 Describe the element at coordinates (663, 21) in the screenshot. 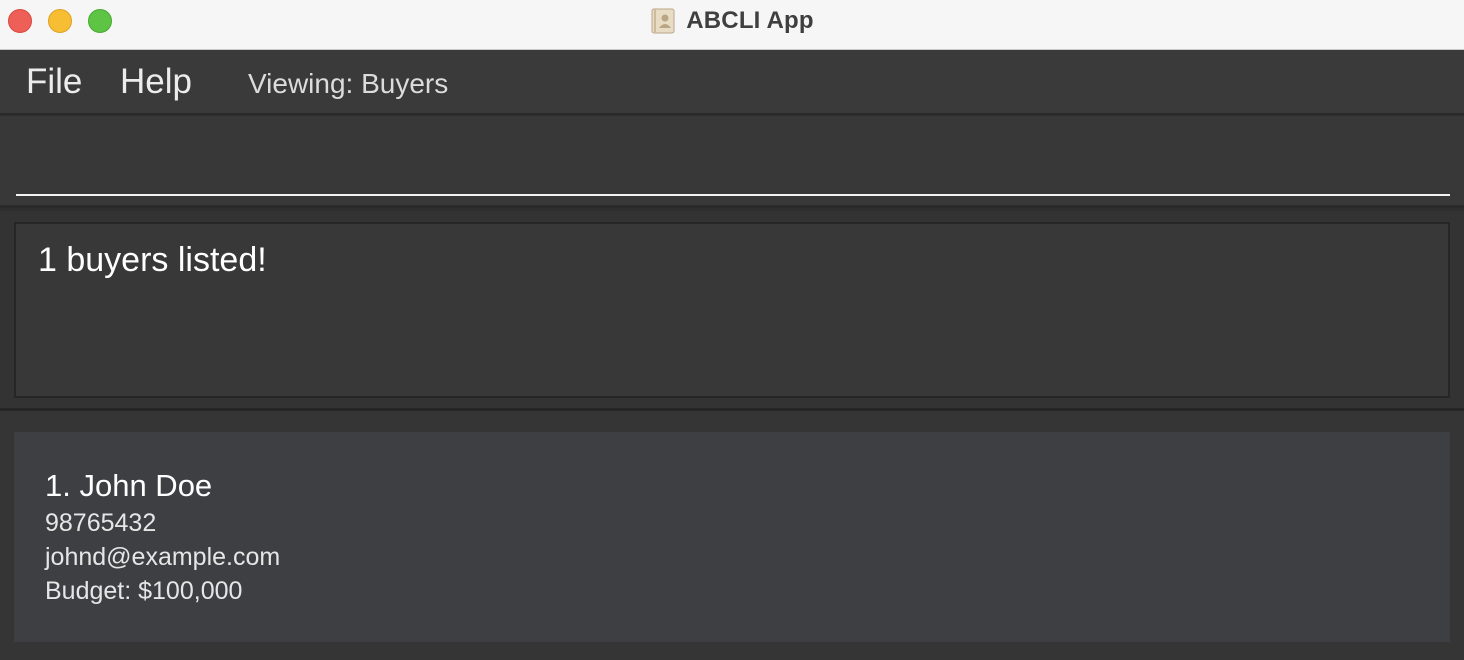

I see `contacts-book-icon` at that location.